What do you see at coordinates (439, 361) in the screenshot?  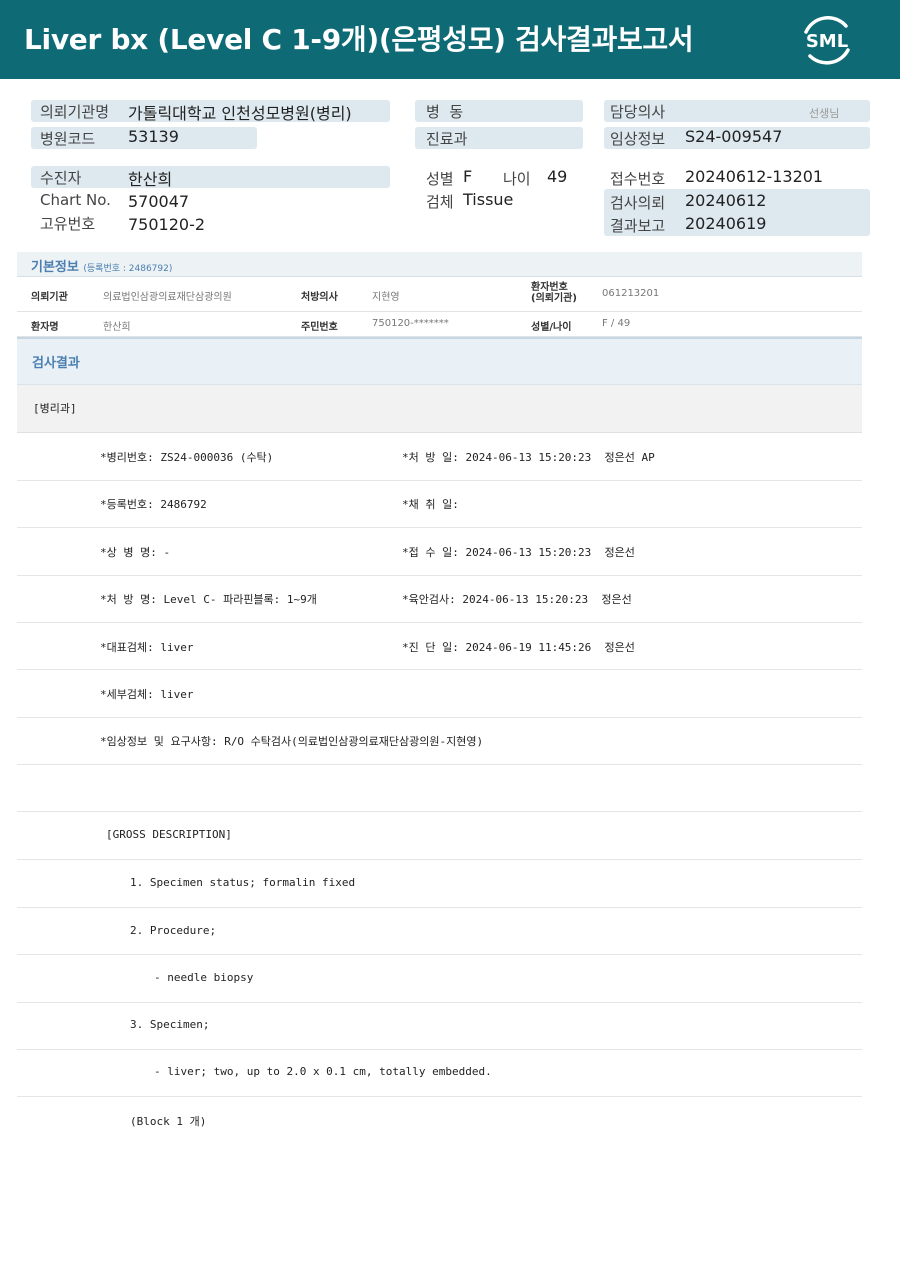 I see `results-header: 검사결과` at bounding box center [439, 361].